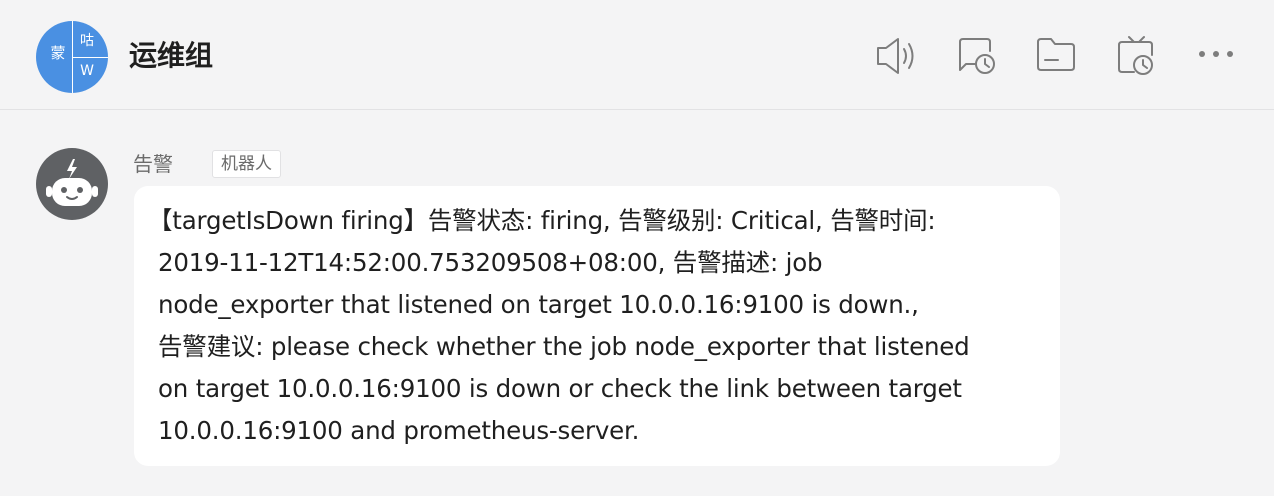 Image resolution: width=1274 pixels, height=496 pixels. Describe the element at coordinates (1056, 56) in the screenshot. I see `folder-icon` at that location.